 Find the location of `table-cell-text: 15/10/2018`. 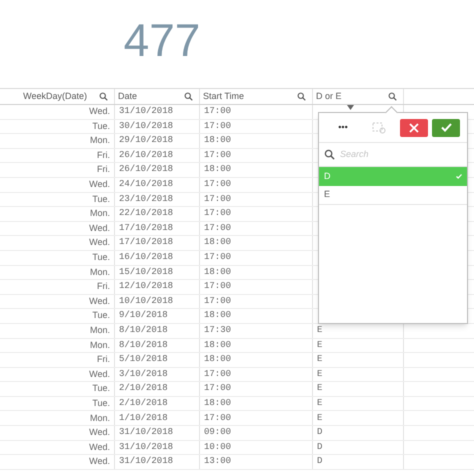

table-cell-text: 15/10/2018 is located at coordinates (146, 272).